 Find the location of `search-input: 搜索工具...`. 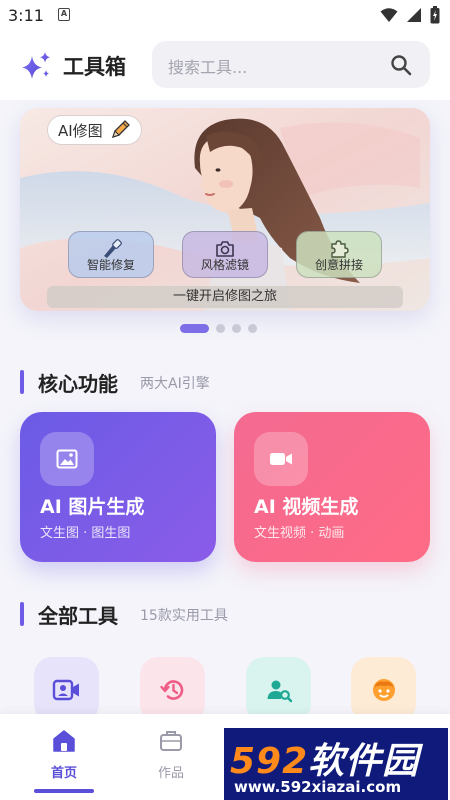

search-input: 搜索工具... is located at coordinates (207, 66).